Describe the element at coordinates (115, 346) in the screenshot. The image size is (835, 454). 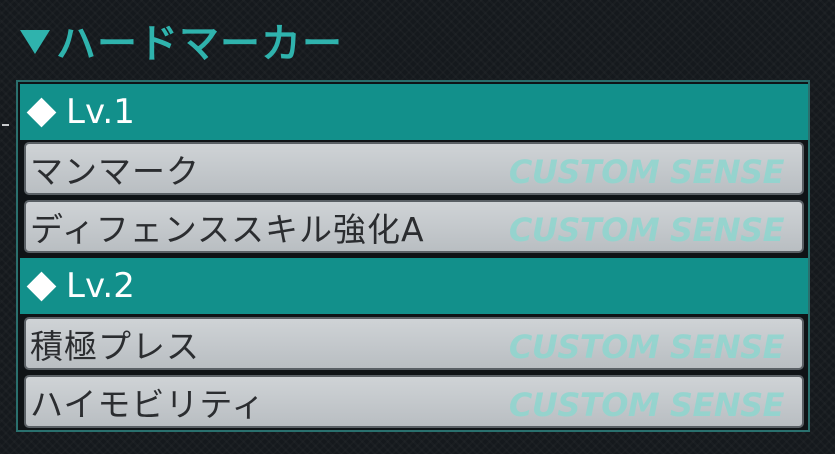
I see `skill-name: 積極プレス` at that location.